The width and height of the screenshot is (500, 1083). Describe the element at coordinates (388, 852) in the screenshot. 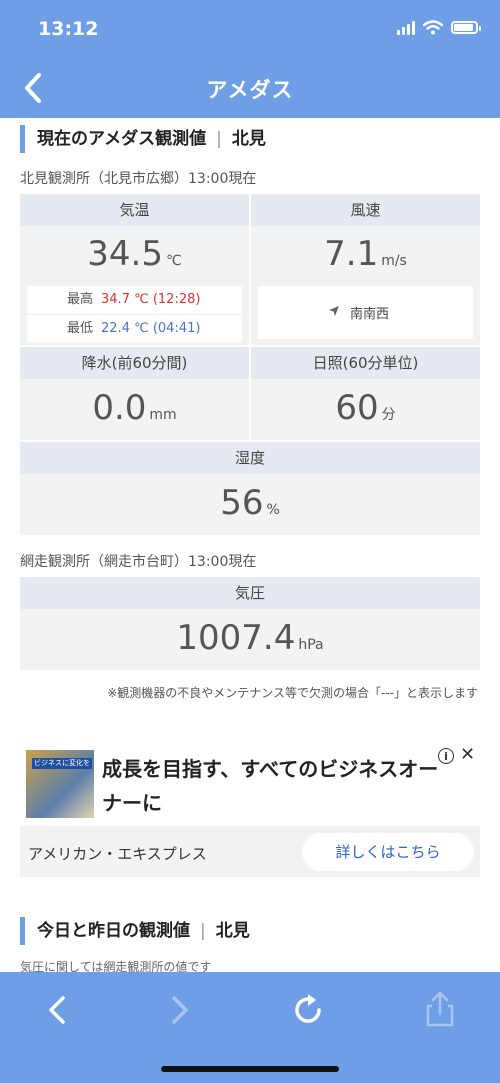

I see `ad-cta-button: 詳しくはこちら` at that location.